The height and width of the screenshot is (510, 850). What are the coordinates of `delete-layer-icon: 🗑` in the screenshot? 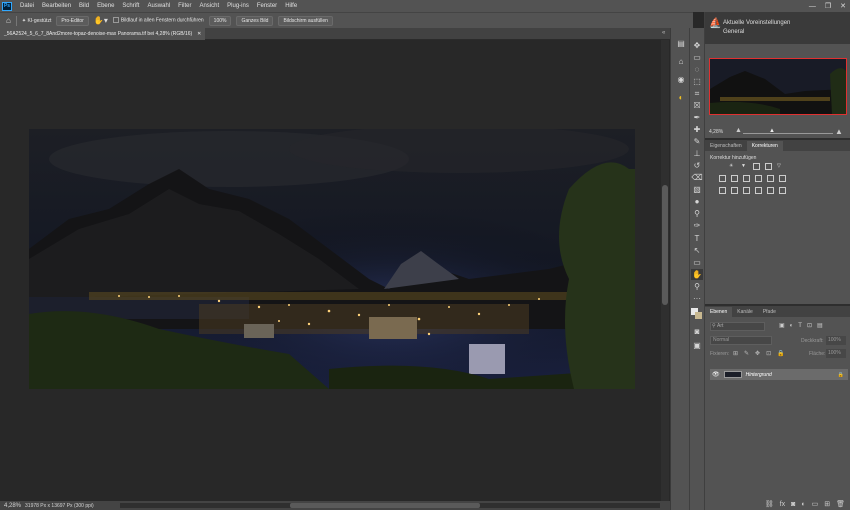 It's located at (840, 504).